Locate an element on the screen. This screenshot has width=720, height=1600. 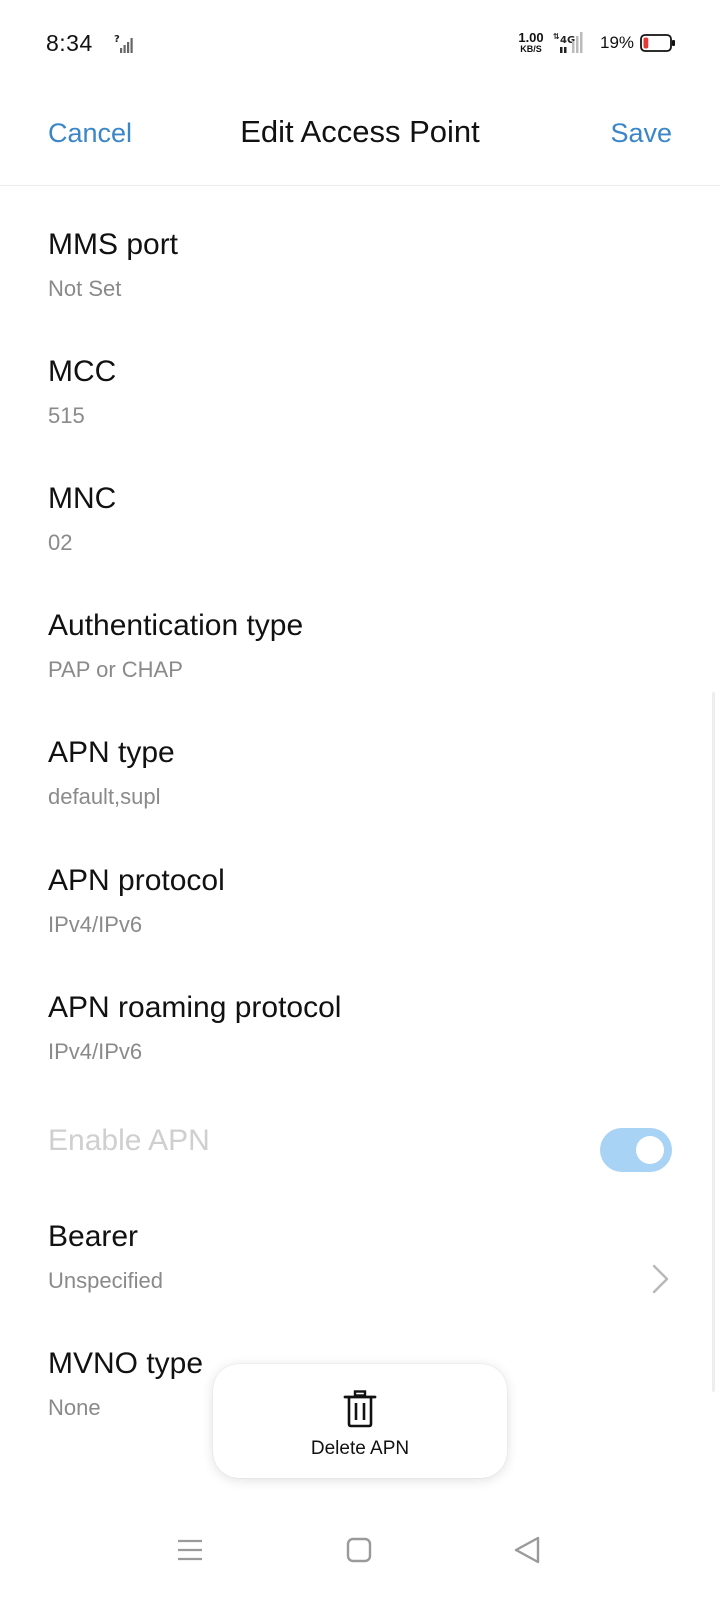
save-button: Save is located at coordinates (641, 133).